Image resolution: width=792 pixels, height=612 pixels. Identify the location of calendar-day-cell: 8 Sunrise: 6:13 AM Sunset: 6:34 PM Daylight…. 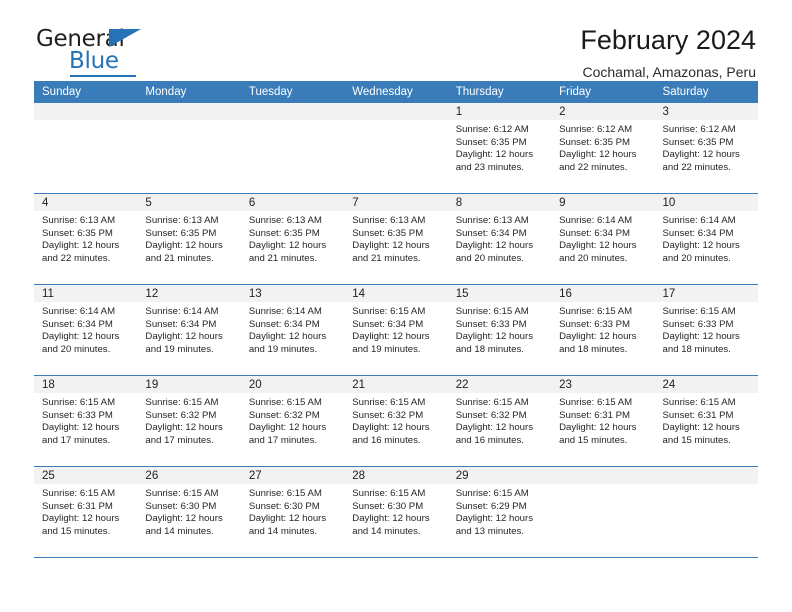
(499, 239).